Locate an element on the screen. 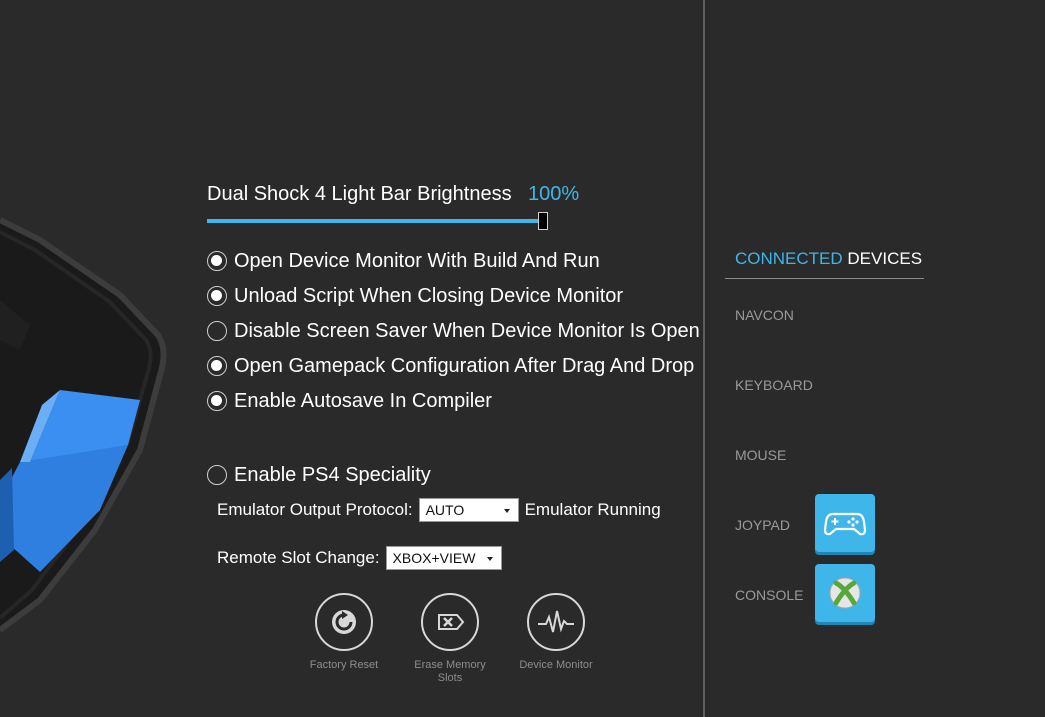 This screenshot has height=717, width=1045. erase-memory-icon is located at coordinates (450, 622).